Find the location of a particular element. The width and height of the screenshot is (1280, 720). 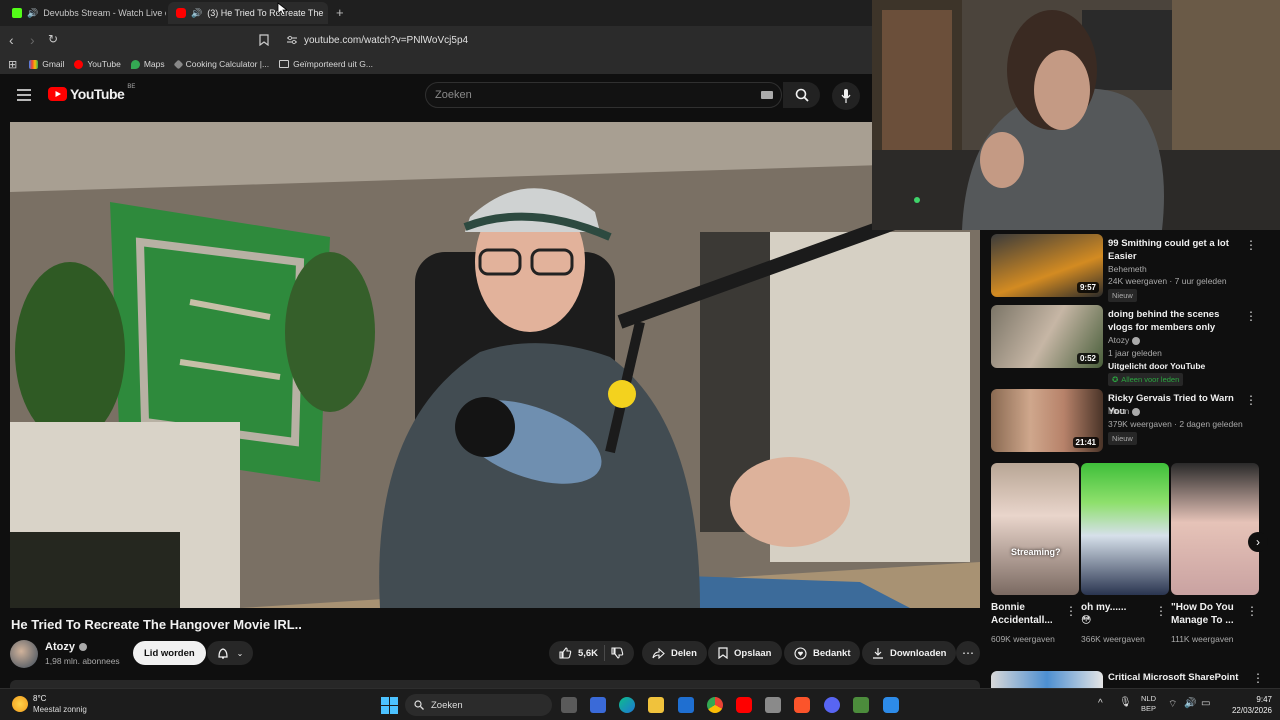

video-thumbnail: 21:41 is located at coordinates (1047, 420).